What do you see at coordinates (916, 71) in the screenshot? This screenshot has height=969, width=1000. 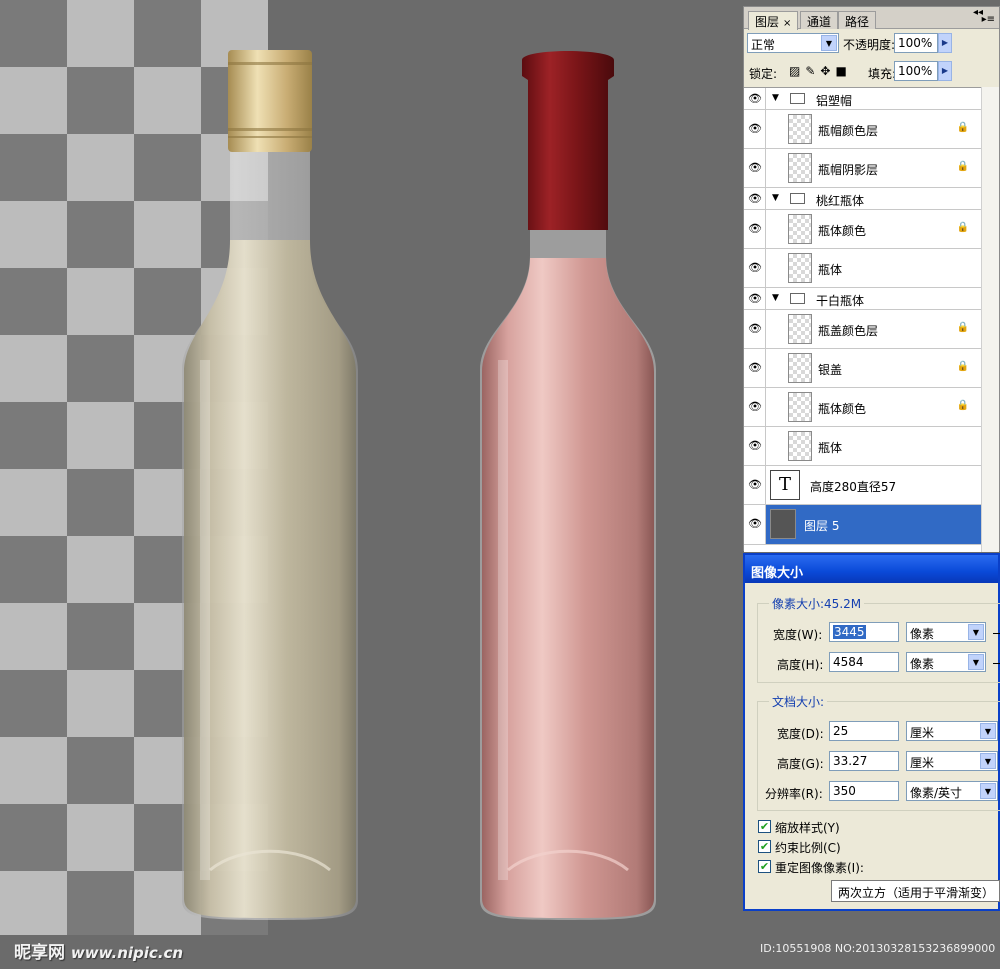 I see `fill-input: 100%` at bounding box center [916, 71].